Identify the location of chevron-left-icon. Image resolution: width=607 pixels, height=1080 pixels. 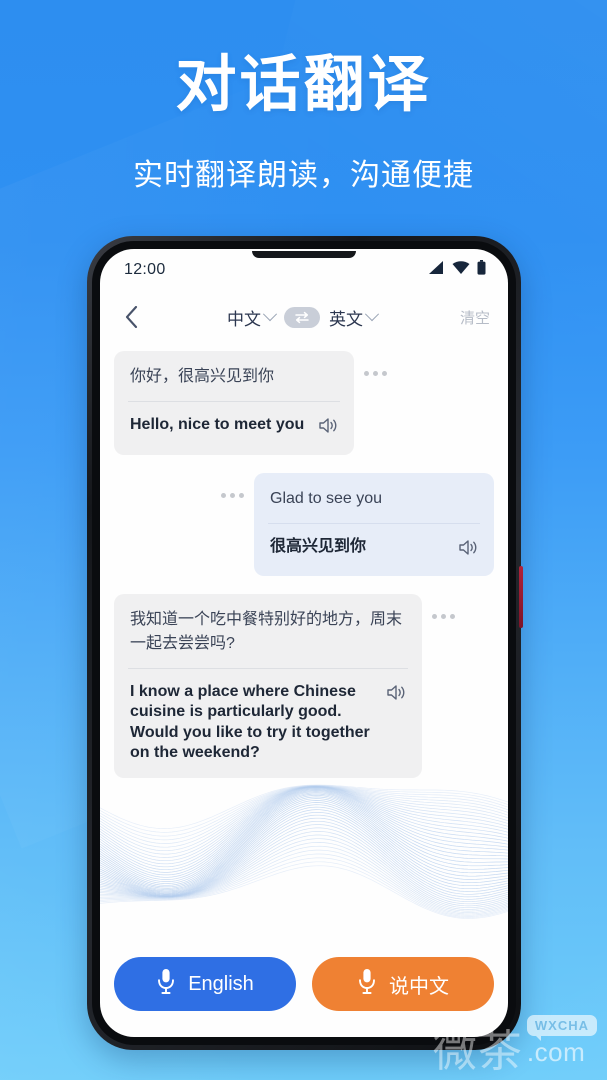
(131, 317).